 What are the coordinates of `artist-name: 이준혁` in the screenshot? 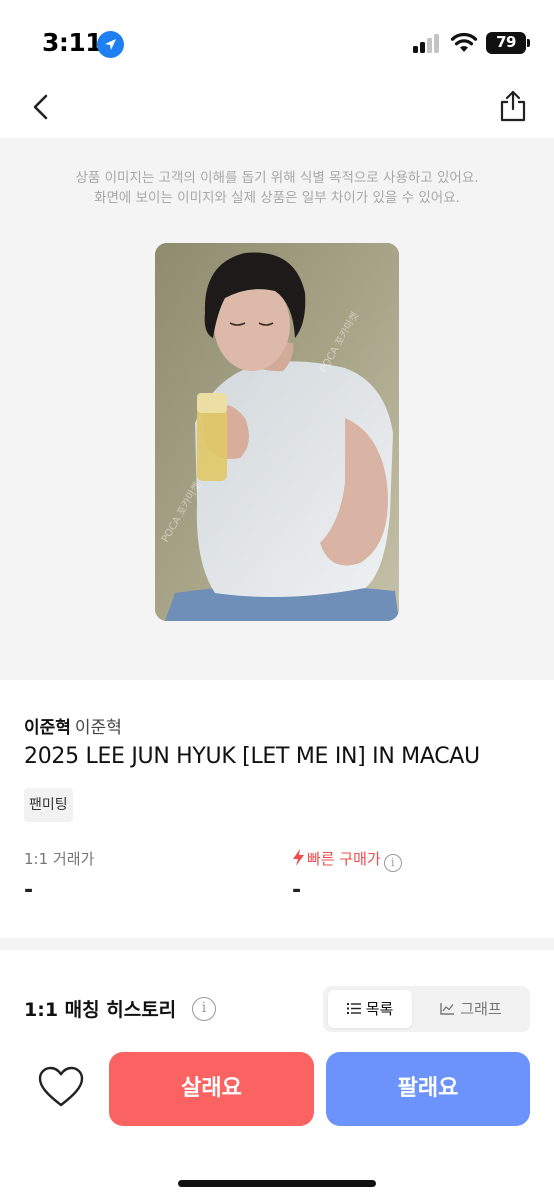 It's located at (47, 728).